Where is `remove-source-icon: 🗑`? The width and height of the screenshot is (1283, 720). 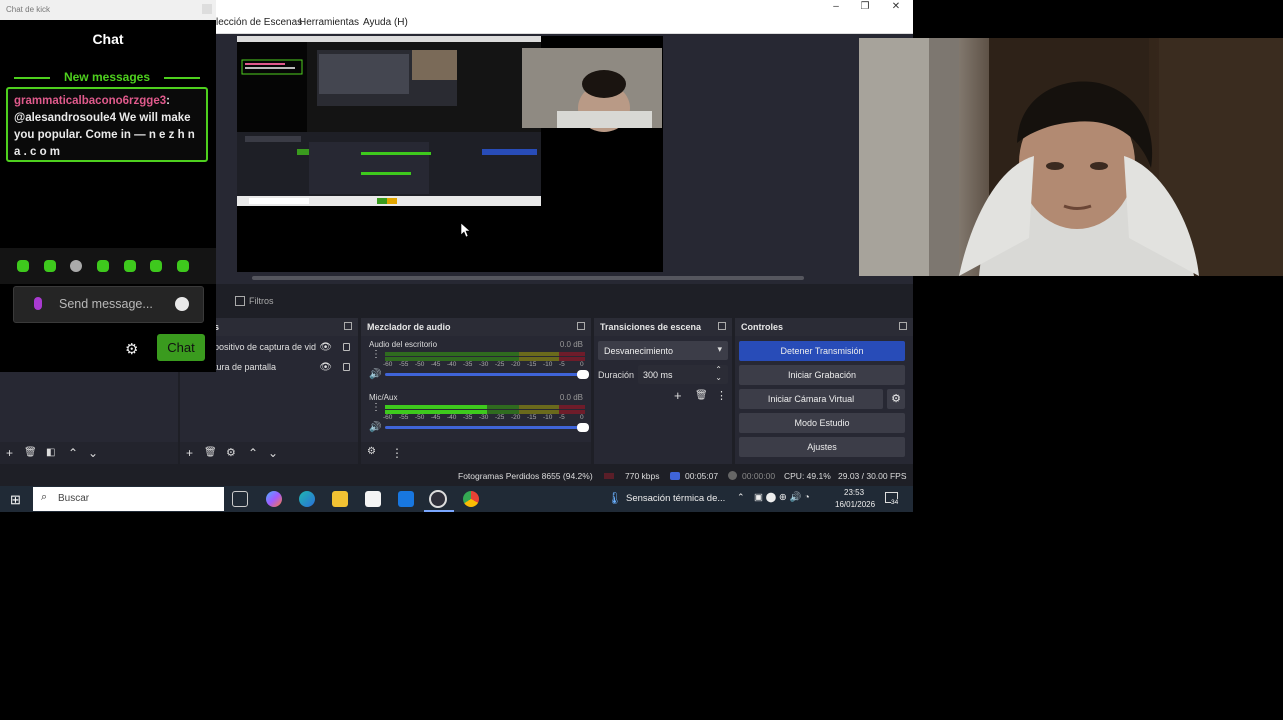
remove-source-icon: 🗑 is located at coordinates (210, 452).